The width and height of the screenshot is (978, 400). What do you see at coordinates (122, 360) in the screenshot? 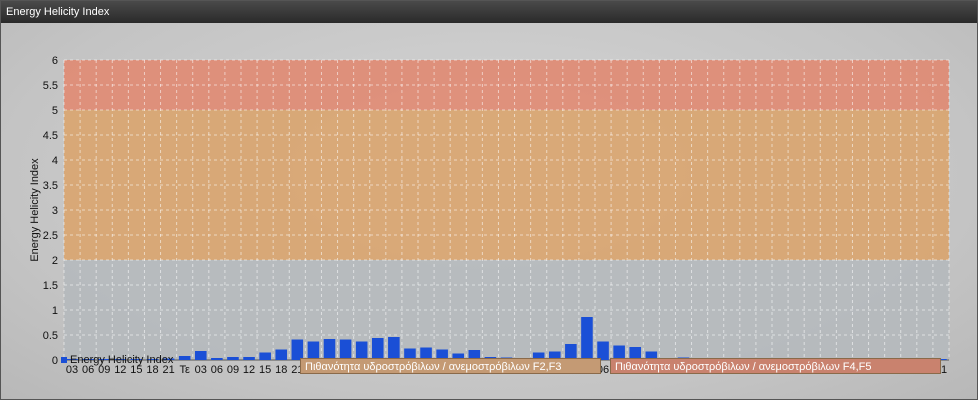
I see `legend-label: Energy Helicity Index` at bounding box center [122, 360].